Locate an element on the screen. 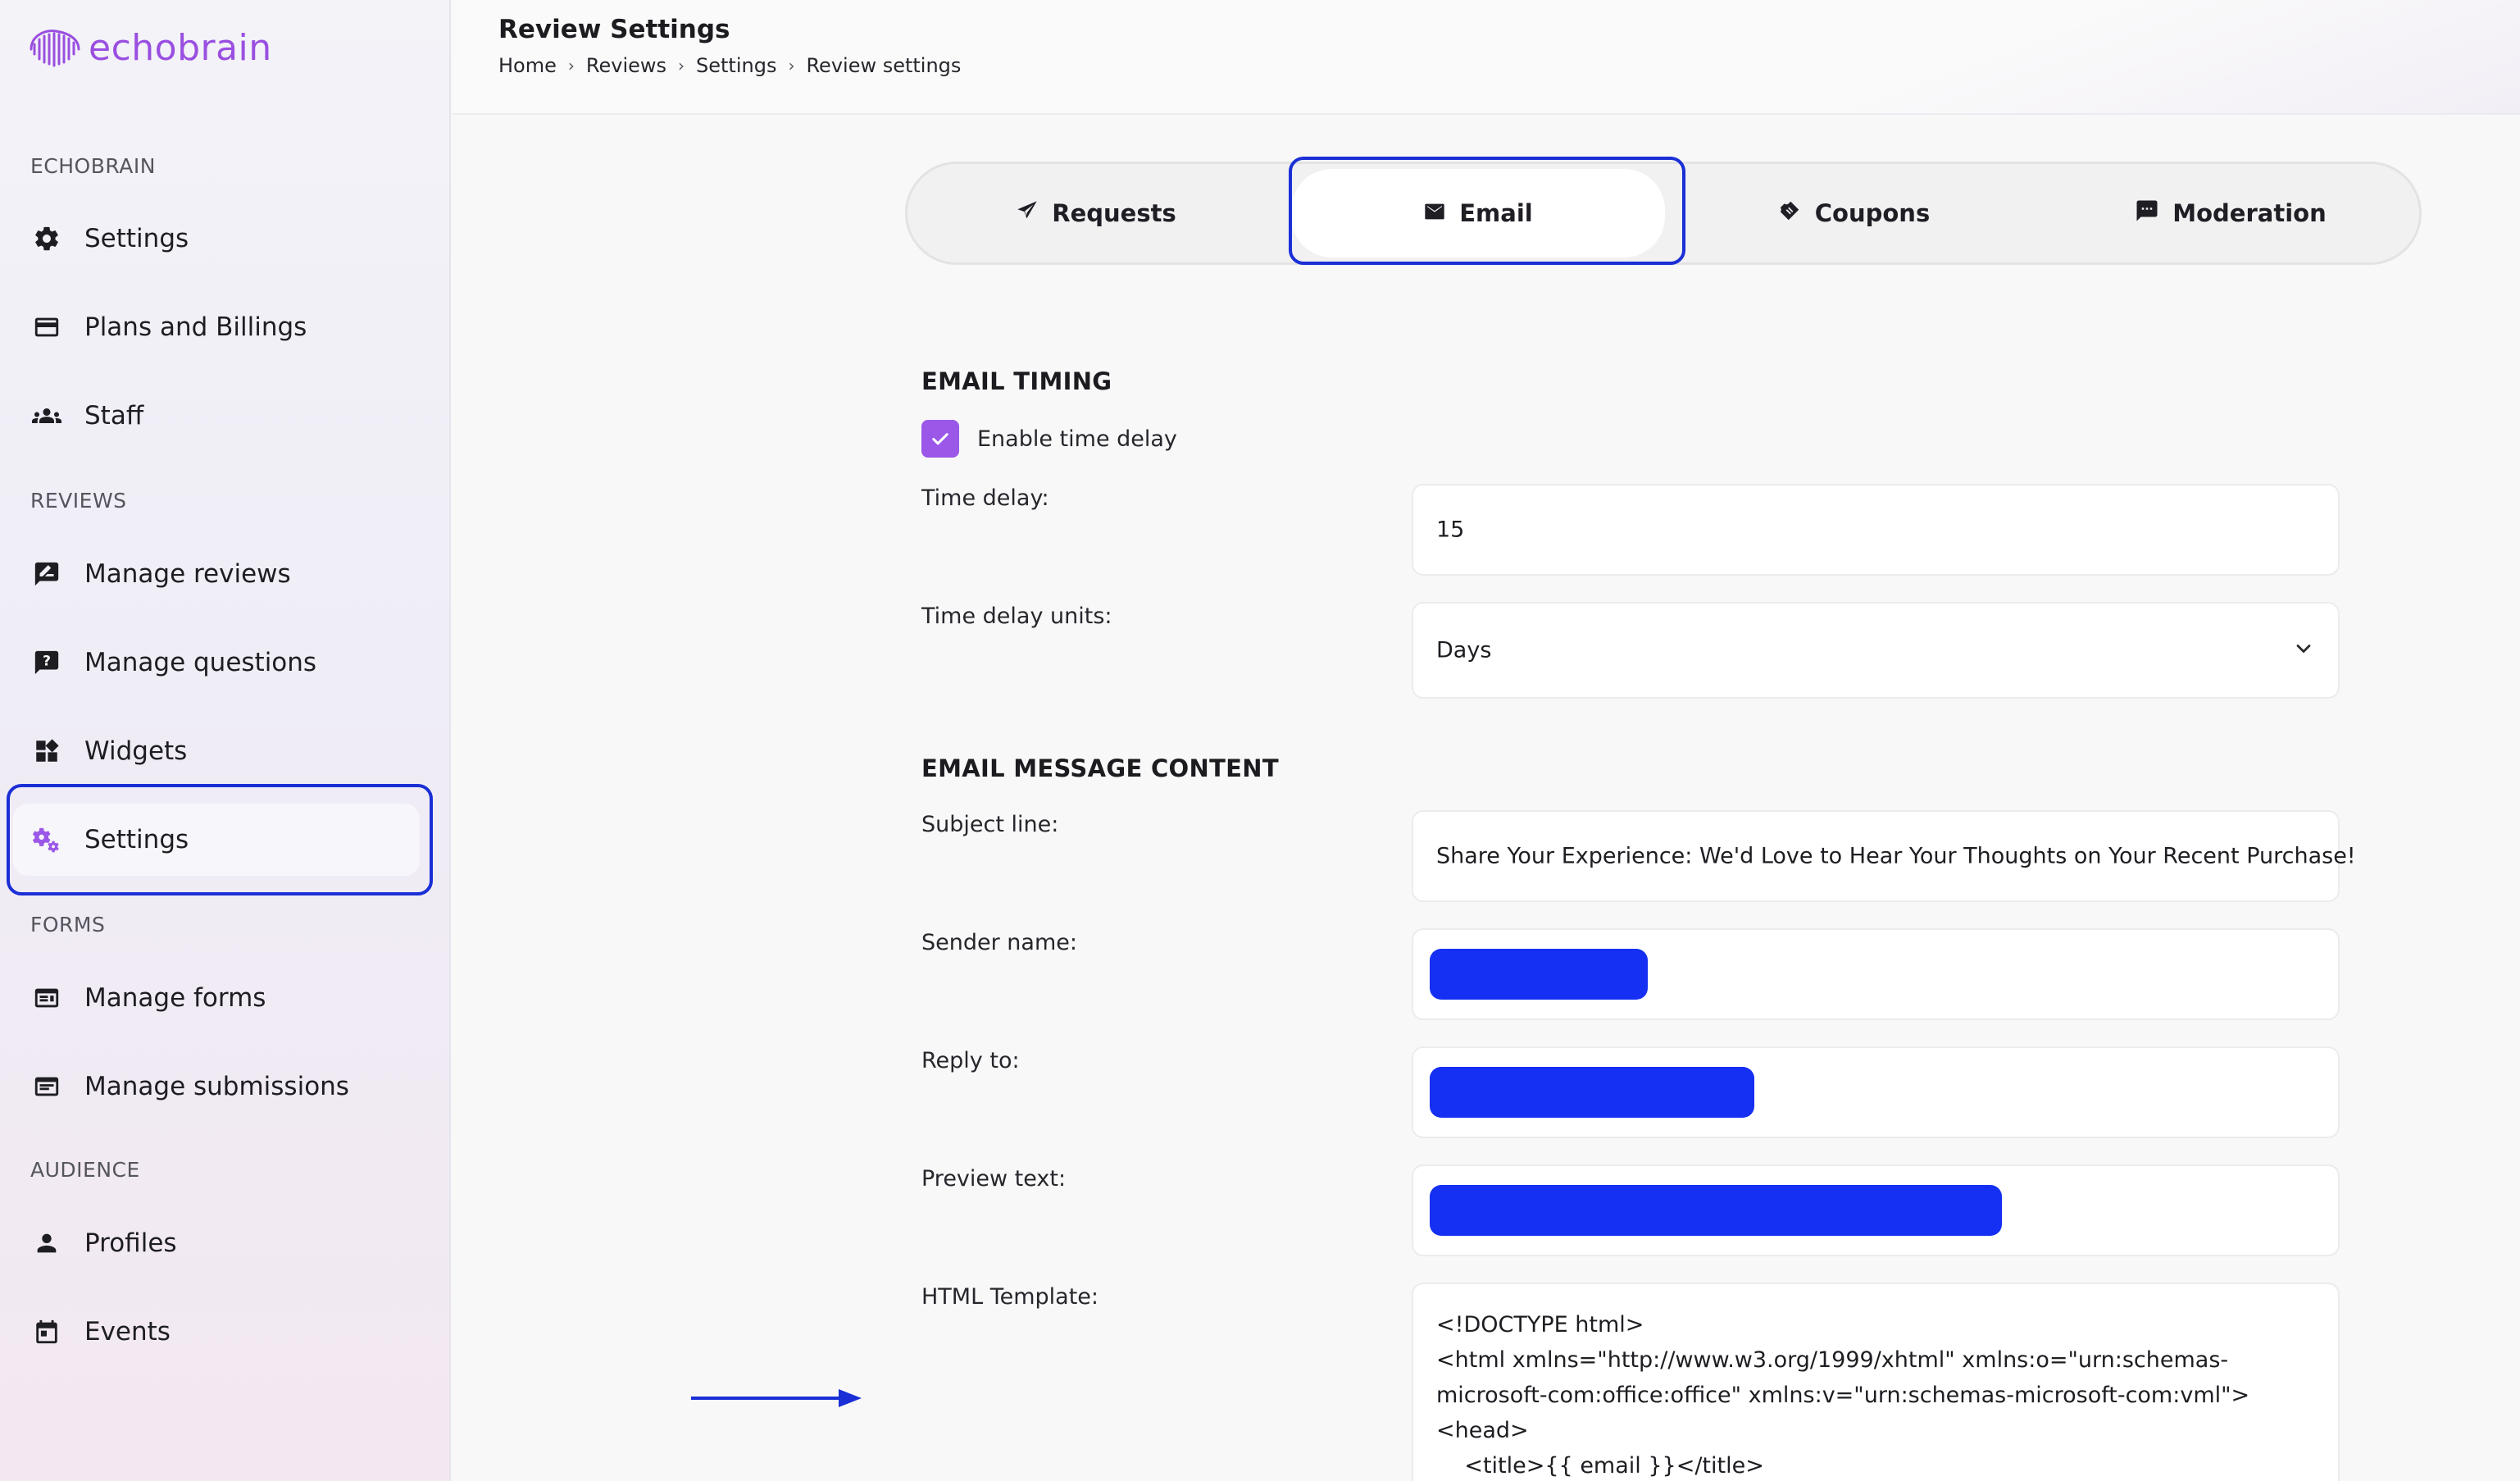 The image size is (2520, 1481). sidebar-item-plans-and-billings: Plans and Billings is located at coordinates (215, 327).